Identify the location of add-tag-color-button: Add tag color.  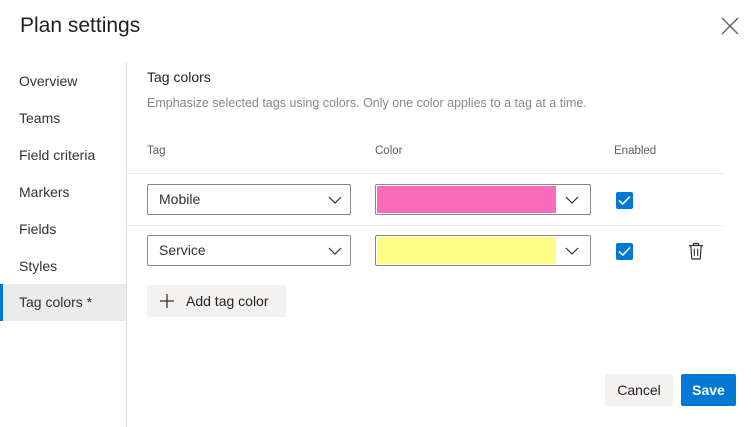
(216, 301).